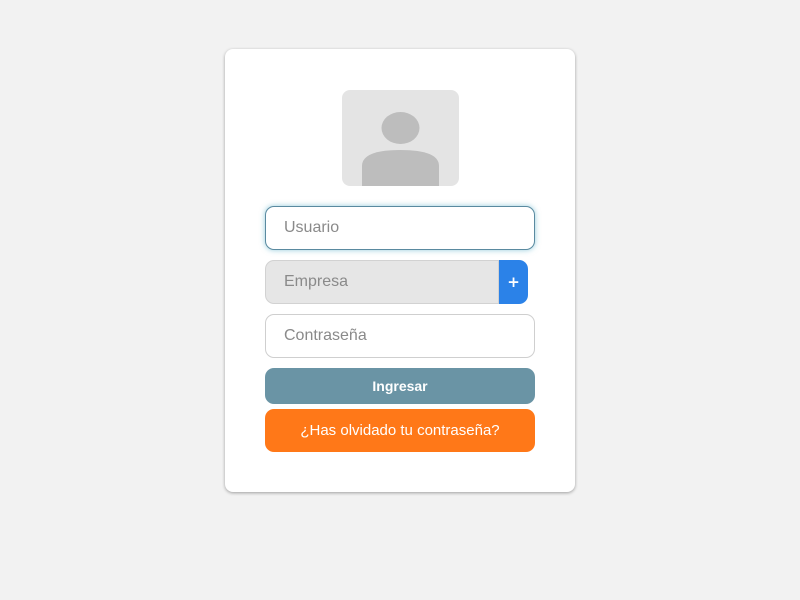 The width and height of the screenshot is (800, 600). What do you see at coordinates (400, 228) in the screenshot?
I see `username-input` at bounding box center [400, 228].